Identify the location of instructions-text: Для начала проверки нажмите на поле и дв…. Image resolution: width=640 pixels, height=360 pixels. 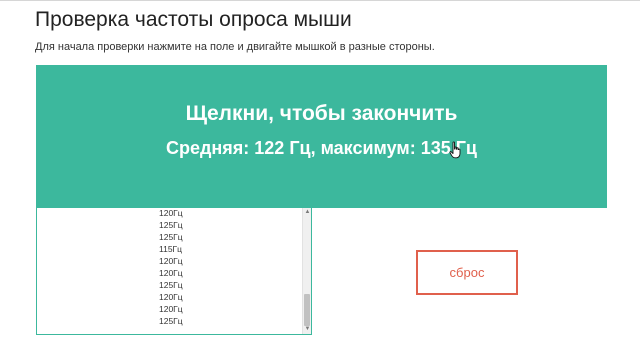
(235, 47).